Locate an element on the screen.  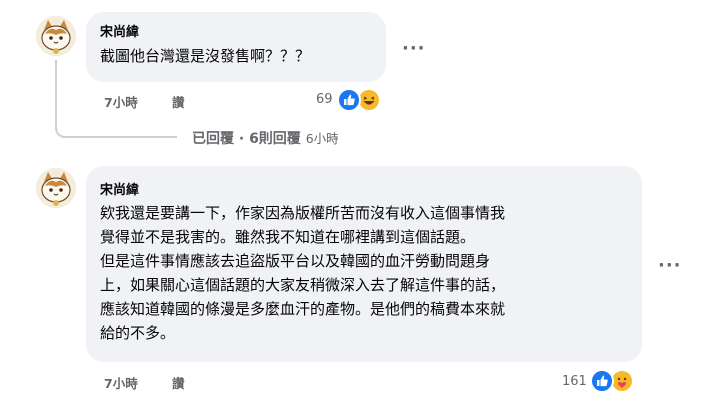
view-replies-link: 已回覆 · 6則回覆 6小時 is located at coordinates (265, 138).